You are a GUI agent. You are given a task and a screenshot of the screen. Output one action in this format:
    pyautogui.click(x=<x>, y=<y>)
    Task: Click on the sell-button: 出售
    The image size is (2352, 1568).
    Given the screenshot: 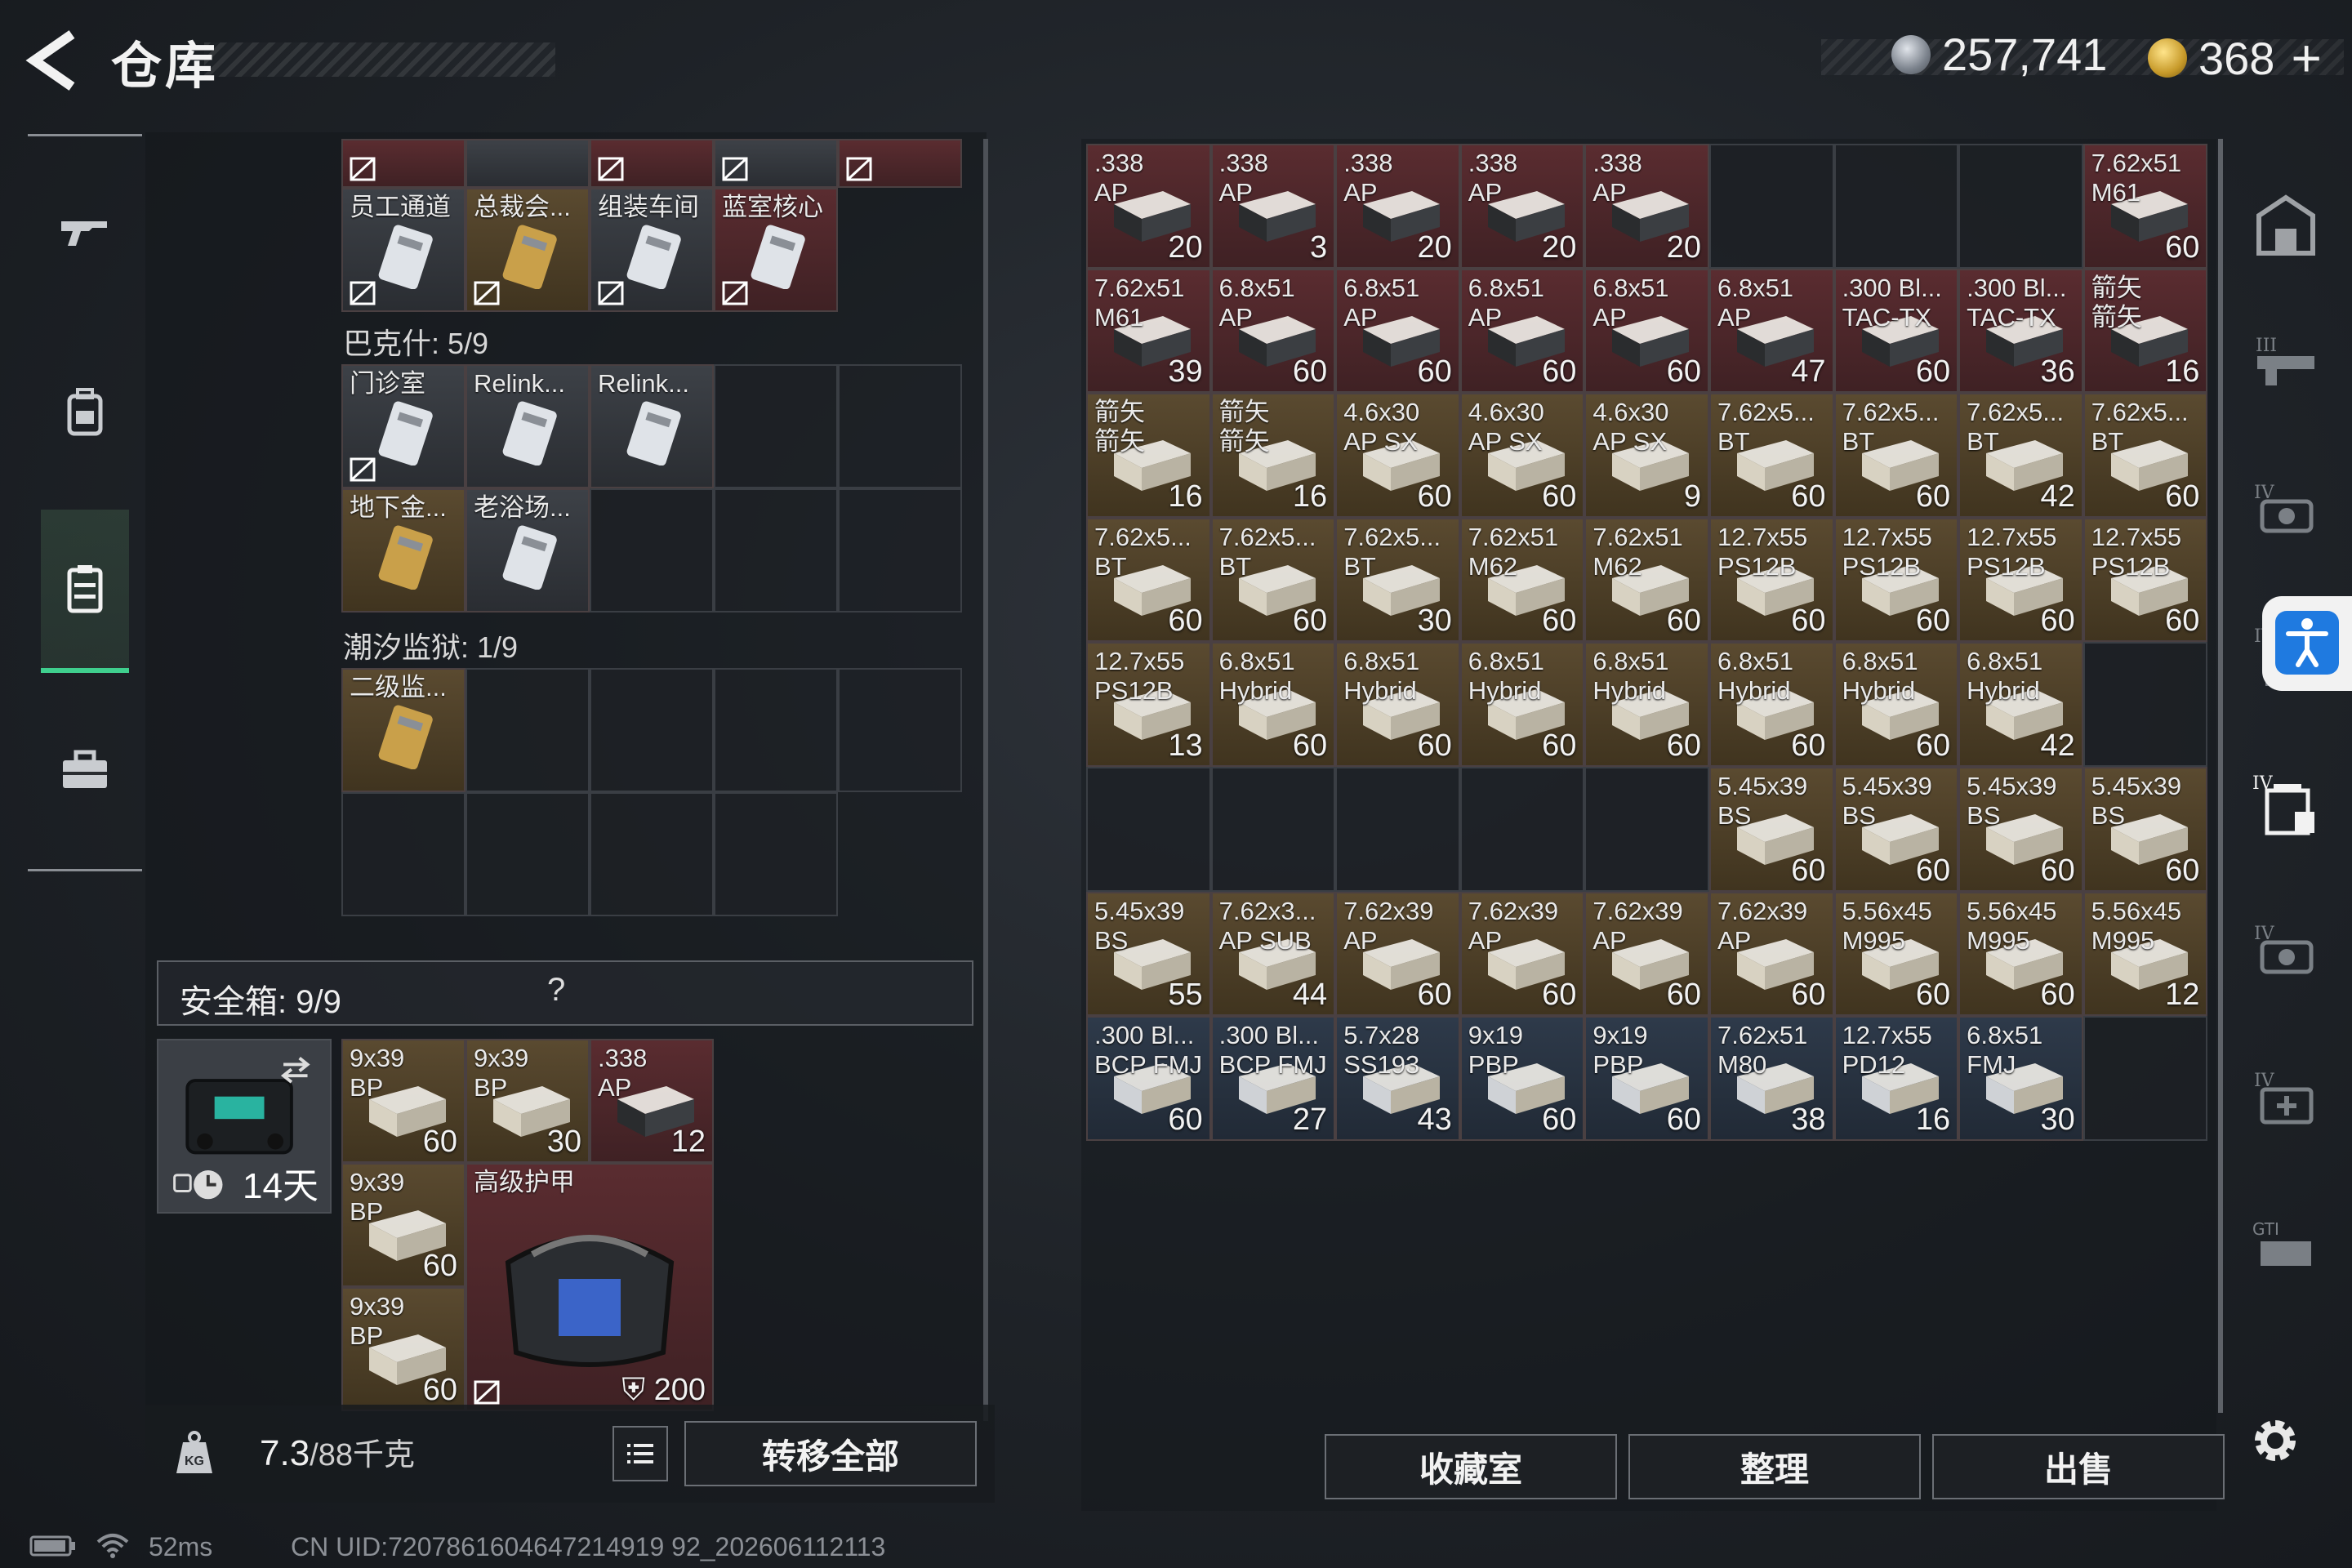 What is the action you would take?
    pyautogui.click(x=2078, y=1466)
    